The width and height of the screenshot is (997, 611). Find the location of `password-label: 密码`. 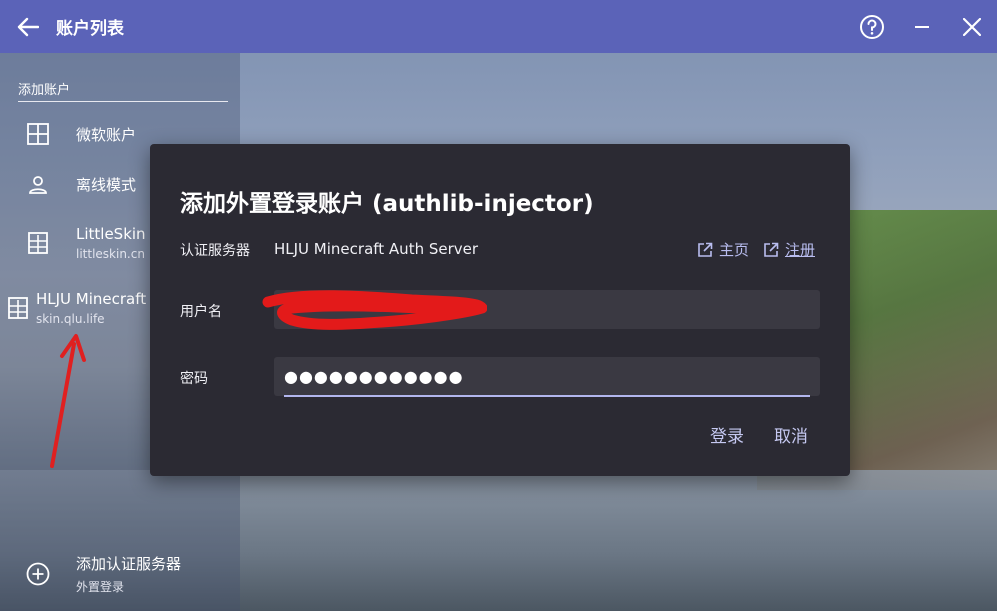

password-label: 密码 is located at coordinates (194, 379).